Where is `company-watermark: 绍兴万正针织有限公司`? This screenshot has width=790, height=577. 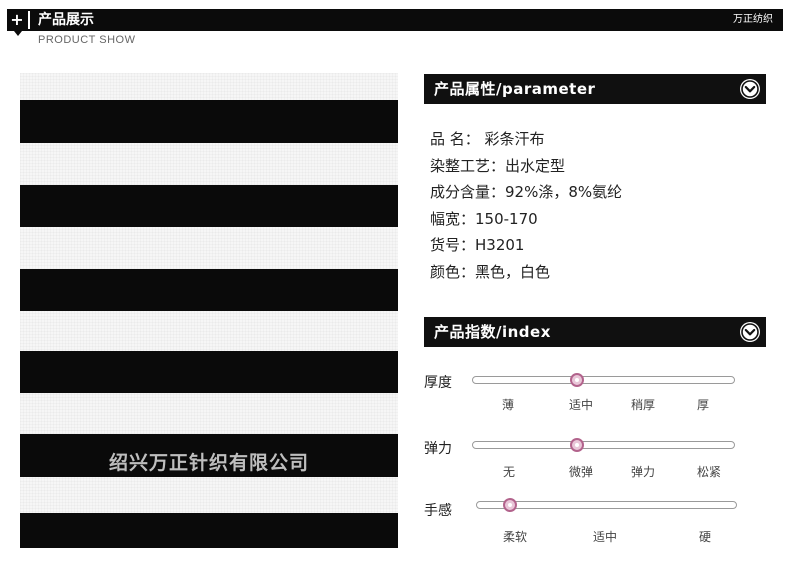 company-watermark: 绍兴万正针织有限公司 is located at coordinates (208, 463).